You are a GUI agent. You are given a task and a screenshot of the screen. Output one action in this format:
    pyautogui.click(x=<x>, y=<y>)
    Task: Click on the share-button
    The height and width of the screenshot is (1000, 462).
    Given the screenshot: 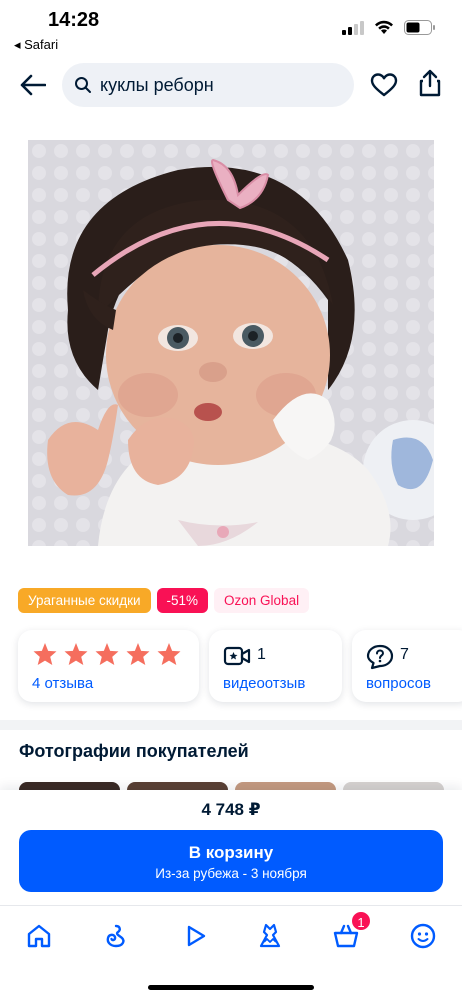 What is the action you would take?
    pyautogui.click(x=430, y=83)
    